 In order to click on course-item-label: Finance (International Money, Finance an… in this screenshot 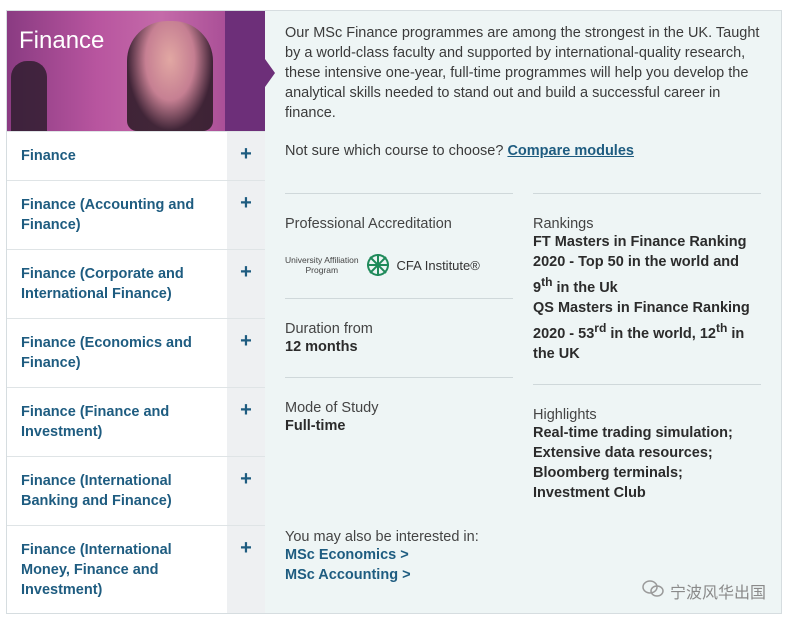, I will do `click(96, 570)`.